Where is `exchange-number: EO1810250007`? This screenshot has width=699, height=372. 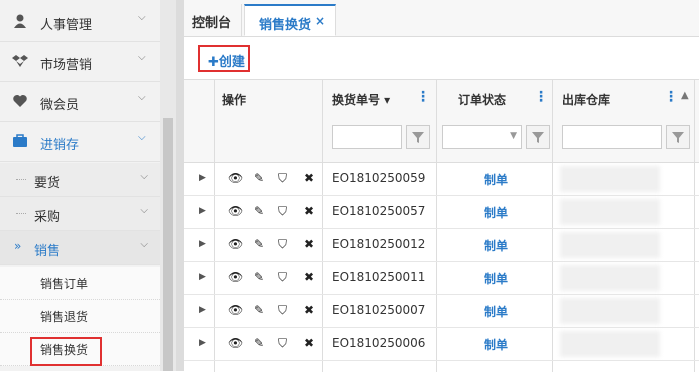 exchange-number: EO1810250007 is located at coordinates (379, 310).